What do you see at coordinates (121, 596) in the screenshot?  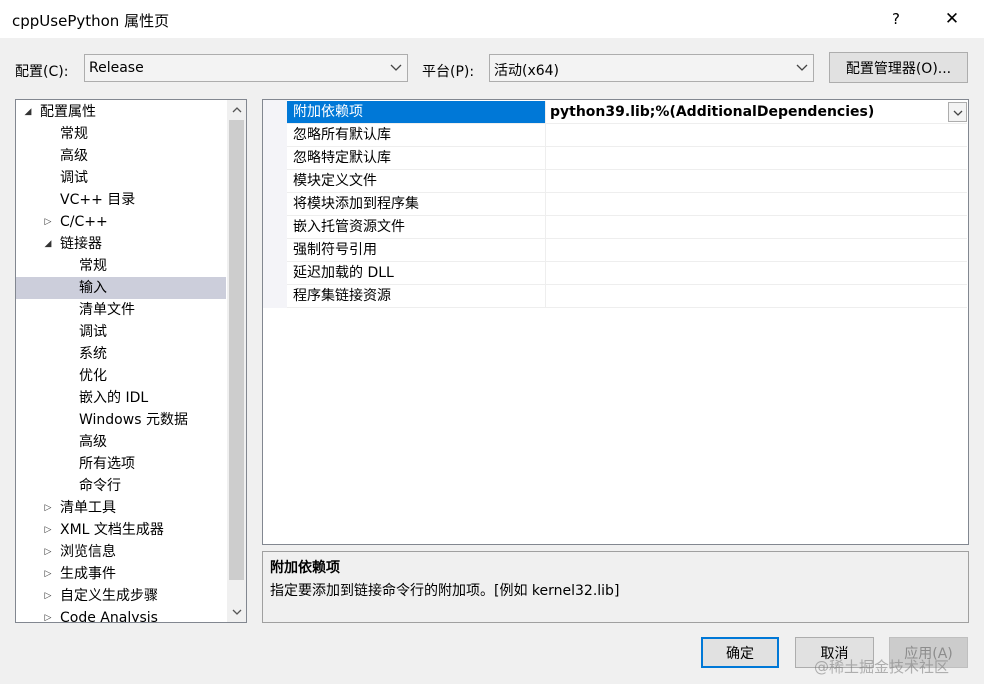 I see `tree-item: ▷ 自定义生成步骤` at bounding box center [121, 596].